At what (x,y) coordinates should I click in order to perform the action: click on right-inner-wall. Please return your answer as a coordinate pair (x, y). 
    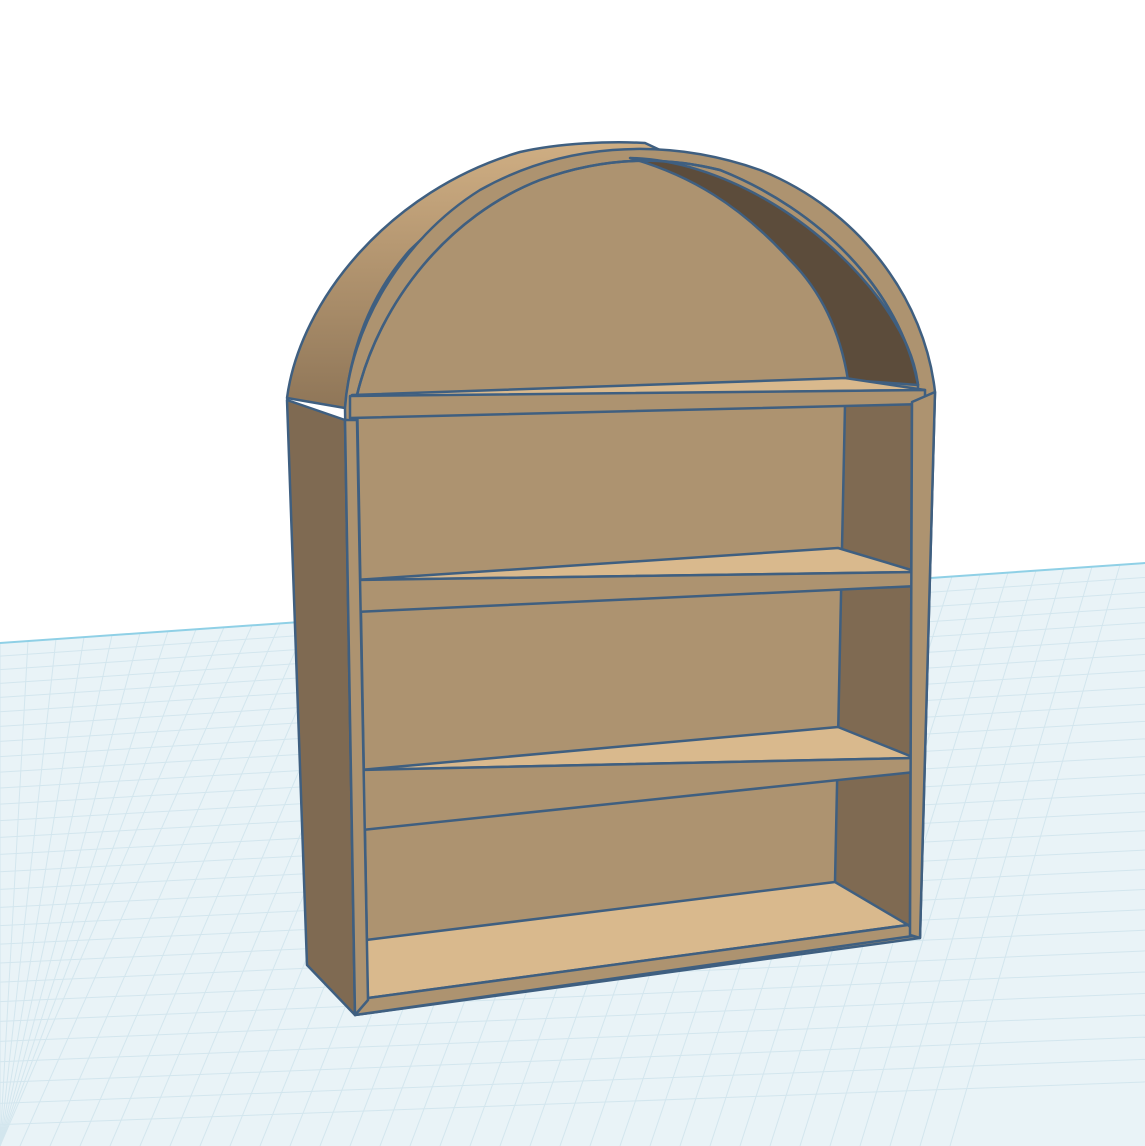
    Looking at the image, I should click on (873, 668).